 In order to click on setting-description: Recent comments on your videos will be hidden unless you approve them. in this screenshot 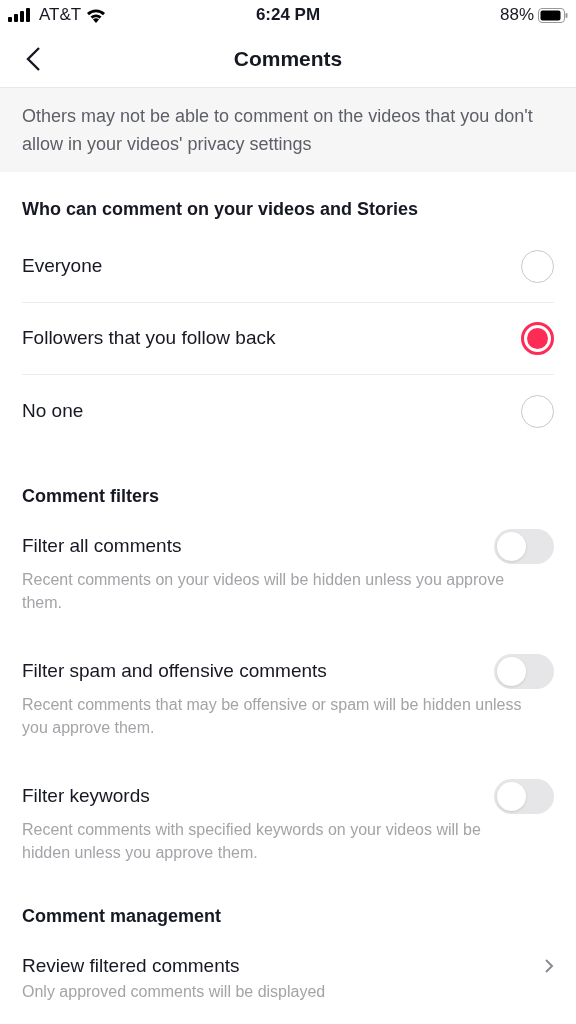, I will do `click(264, 591)`.